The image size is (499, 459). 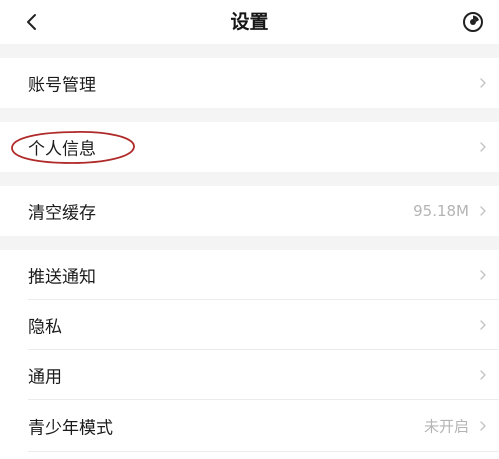 I want to click on row-label: 青少年模式, so click(x=70, y=428).